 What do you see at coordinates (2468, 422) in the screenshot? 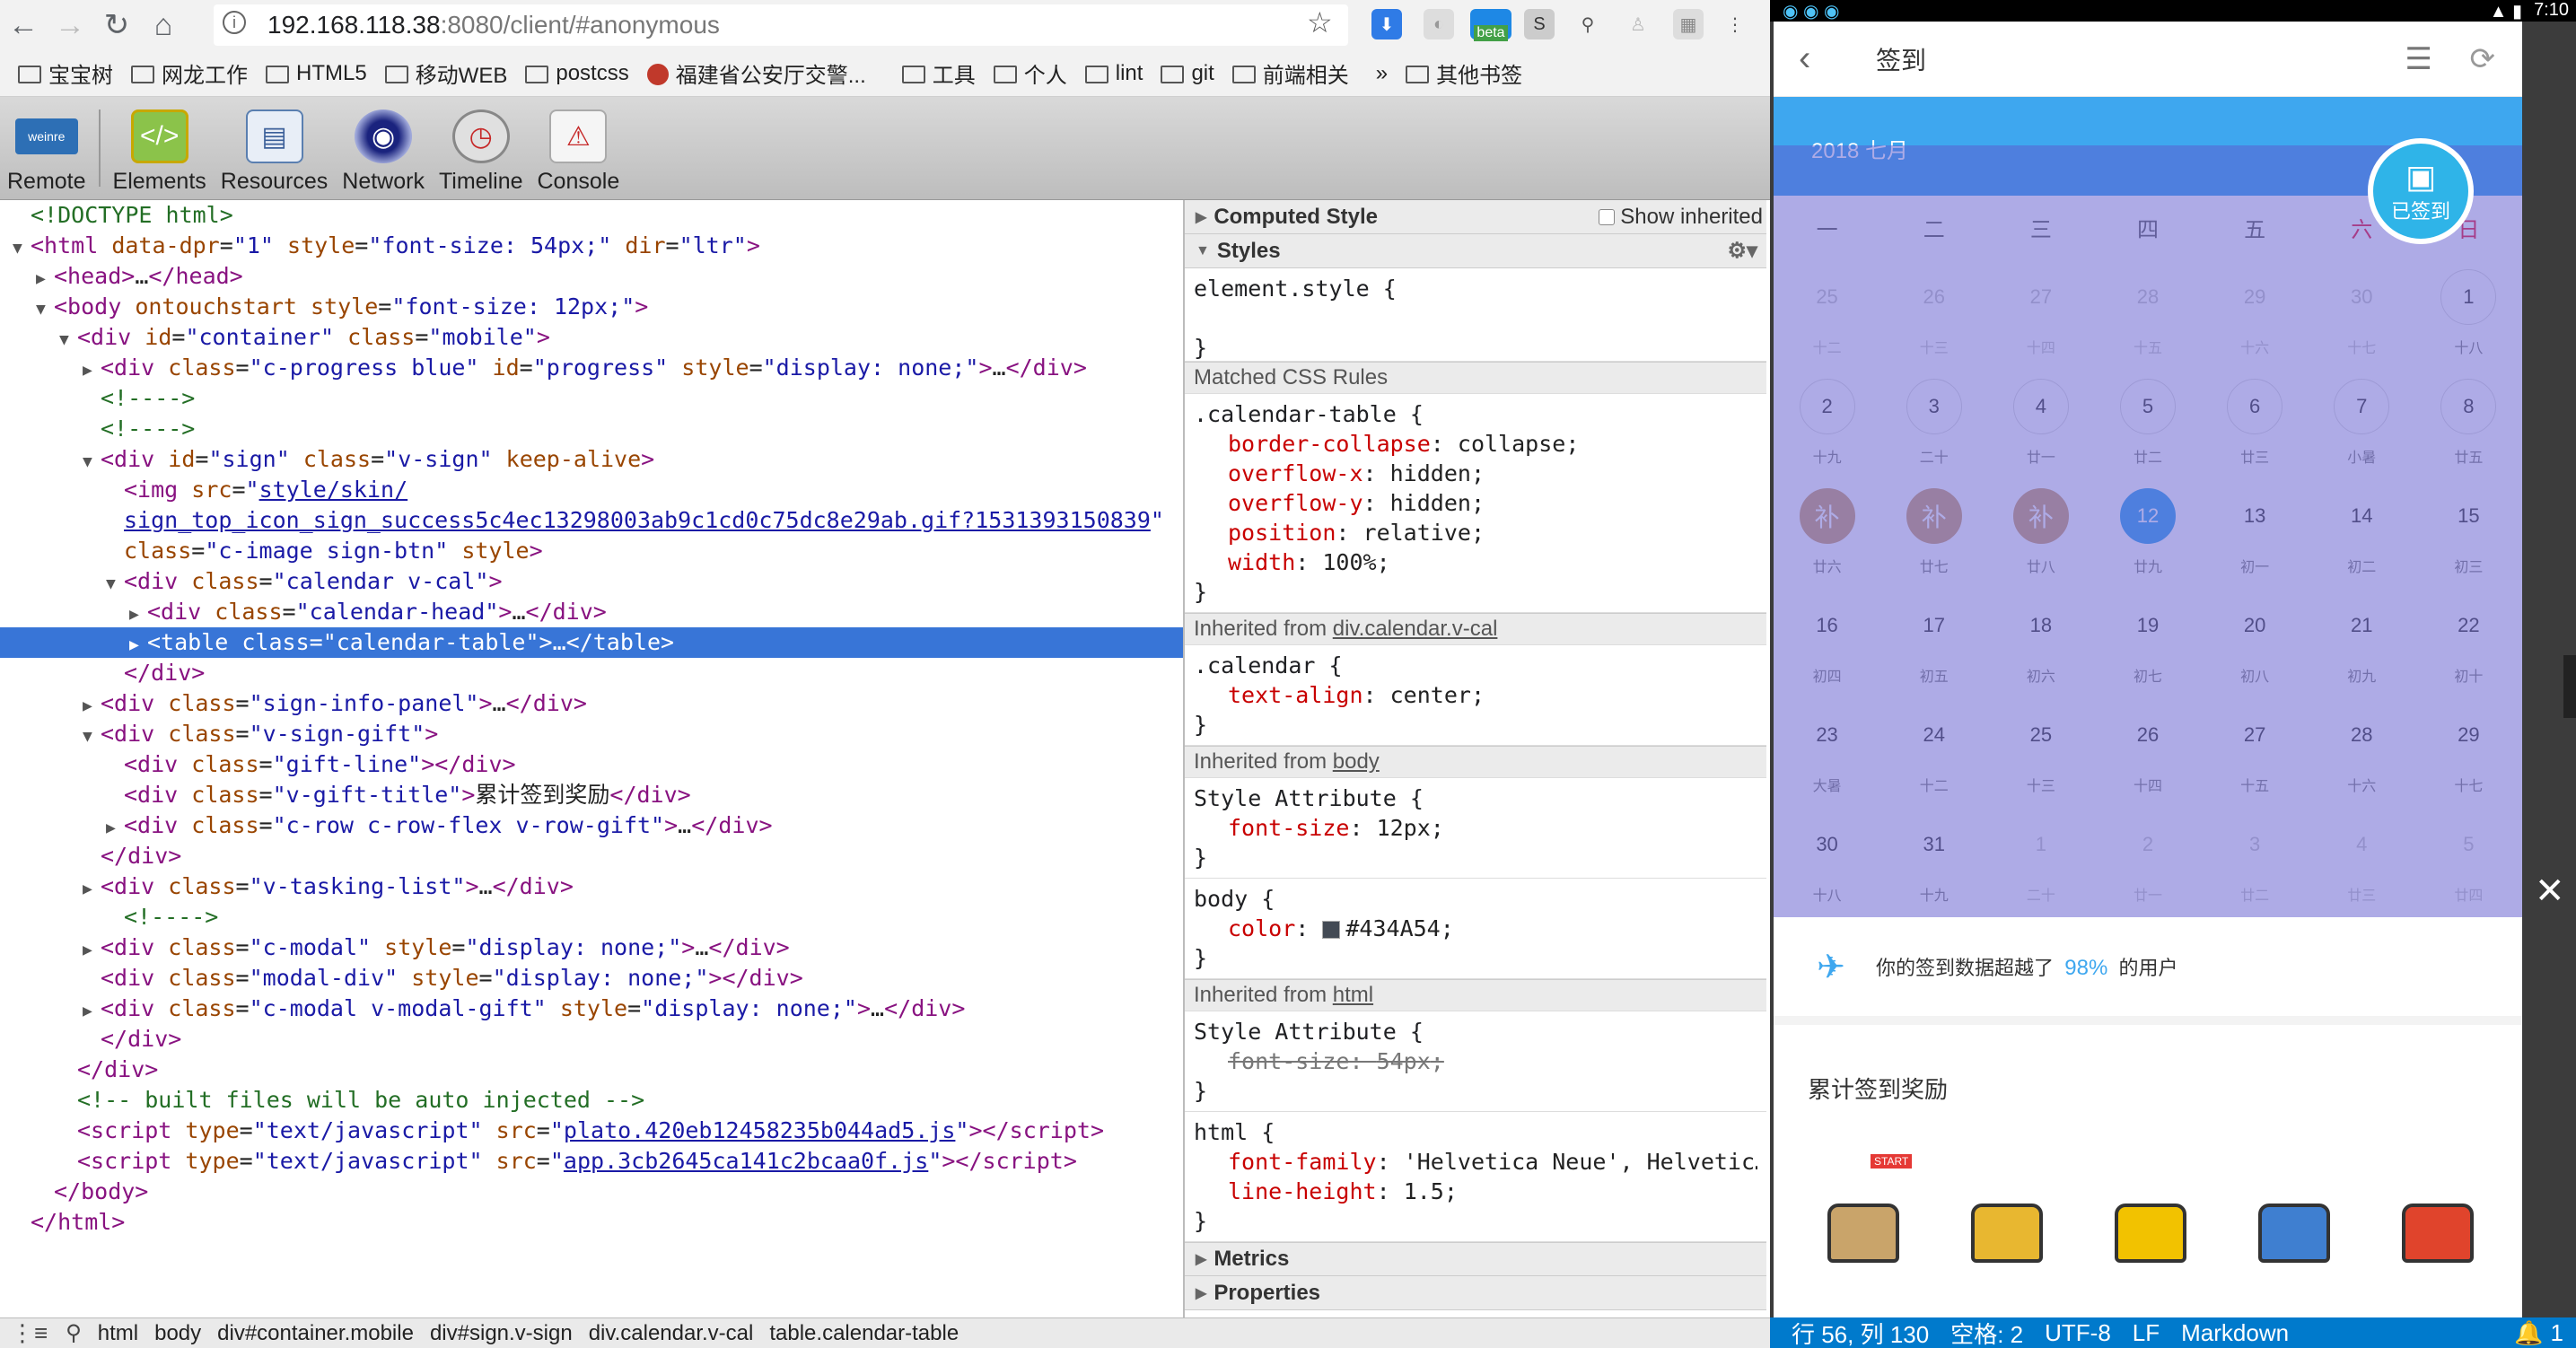
I see `calendar-day: 8 廿五` at bounding box center [2468, 422].